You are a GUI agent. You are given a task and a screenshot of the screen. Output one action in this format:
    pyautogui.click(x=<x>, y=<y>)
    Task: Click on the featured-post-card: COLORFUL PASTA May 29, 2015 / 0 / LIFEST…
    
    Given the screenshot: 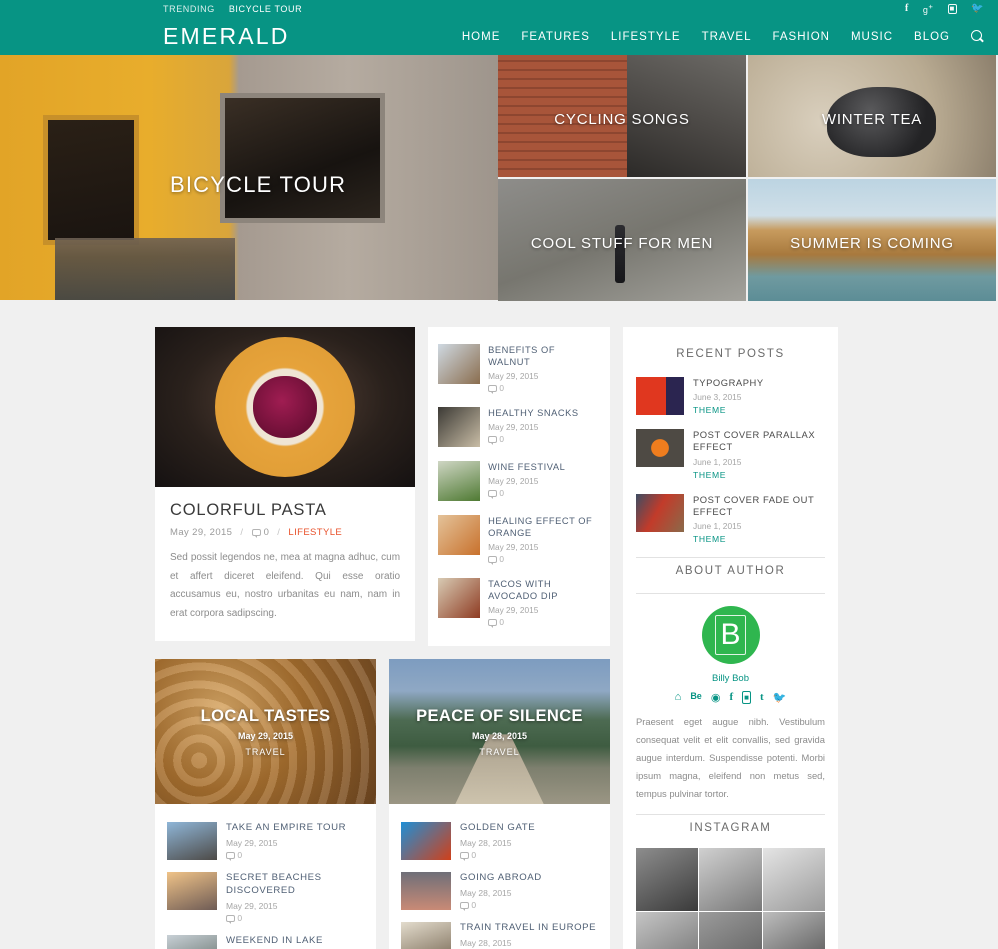 What is the action you would take?
    pyautogui.click(x=285, y=484)
    